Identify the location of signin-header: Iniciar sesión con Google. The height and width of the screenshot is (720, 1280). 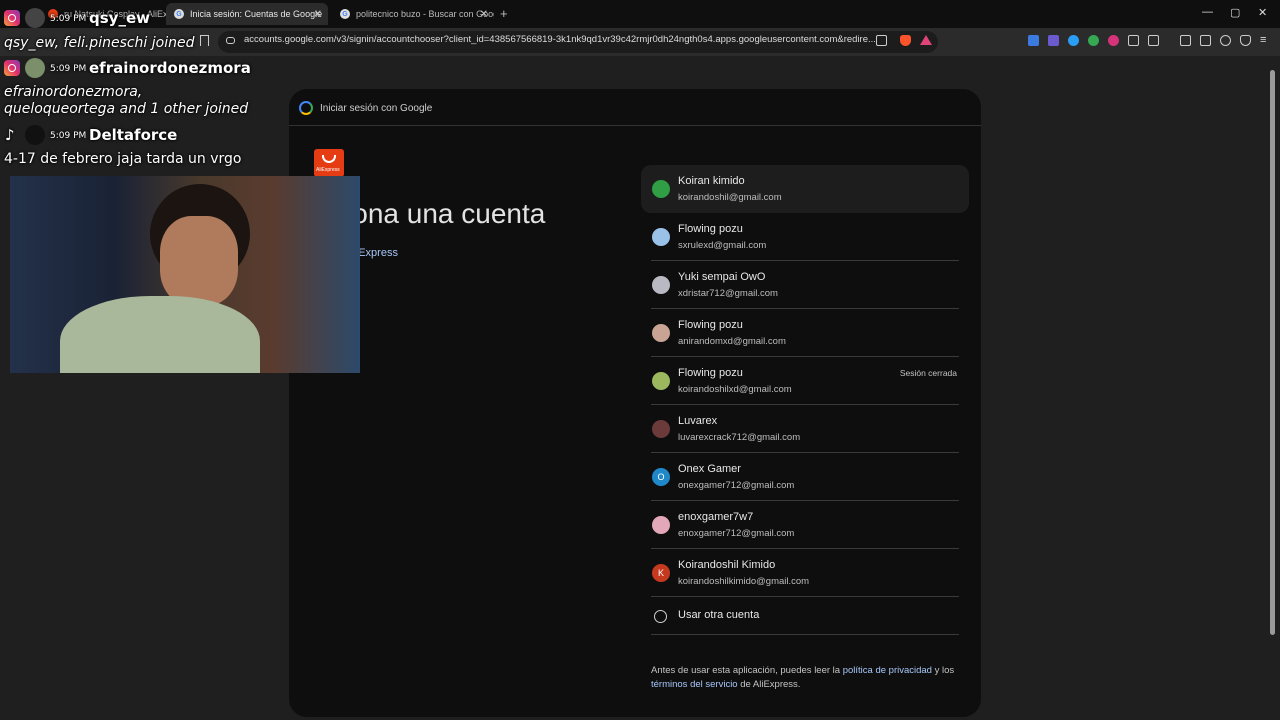
(376, 108).